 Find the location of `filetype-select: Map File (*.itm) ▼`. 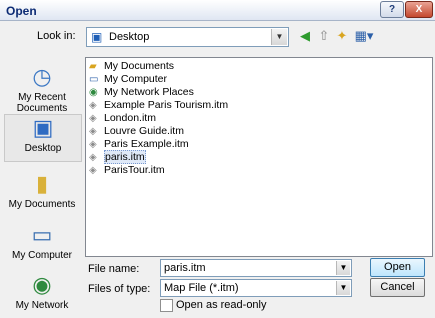

filetype-select: Map File (*.itm) ▼ is located at coordinates (256, 288).